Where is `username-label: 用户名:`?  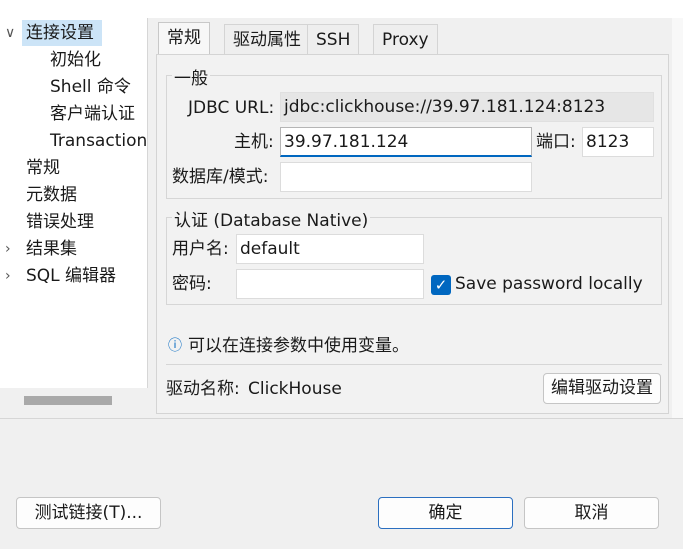
username-label: 用户名: is located at coordinates (200, 249).